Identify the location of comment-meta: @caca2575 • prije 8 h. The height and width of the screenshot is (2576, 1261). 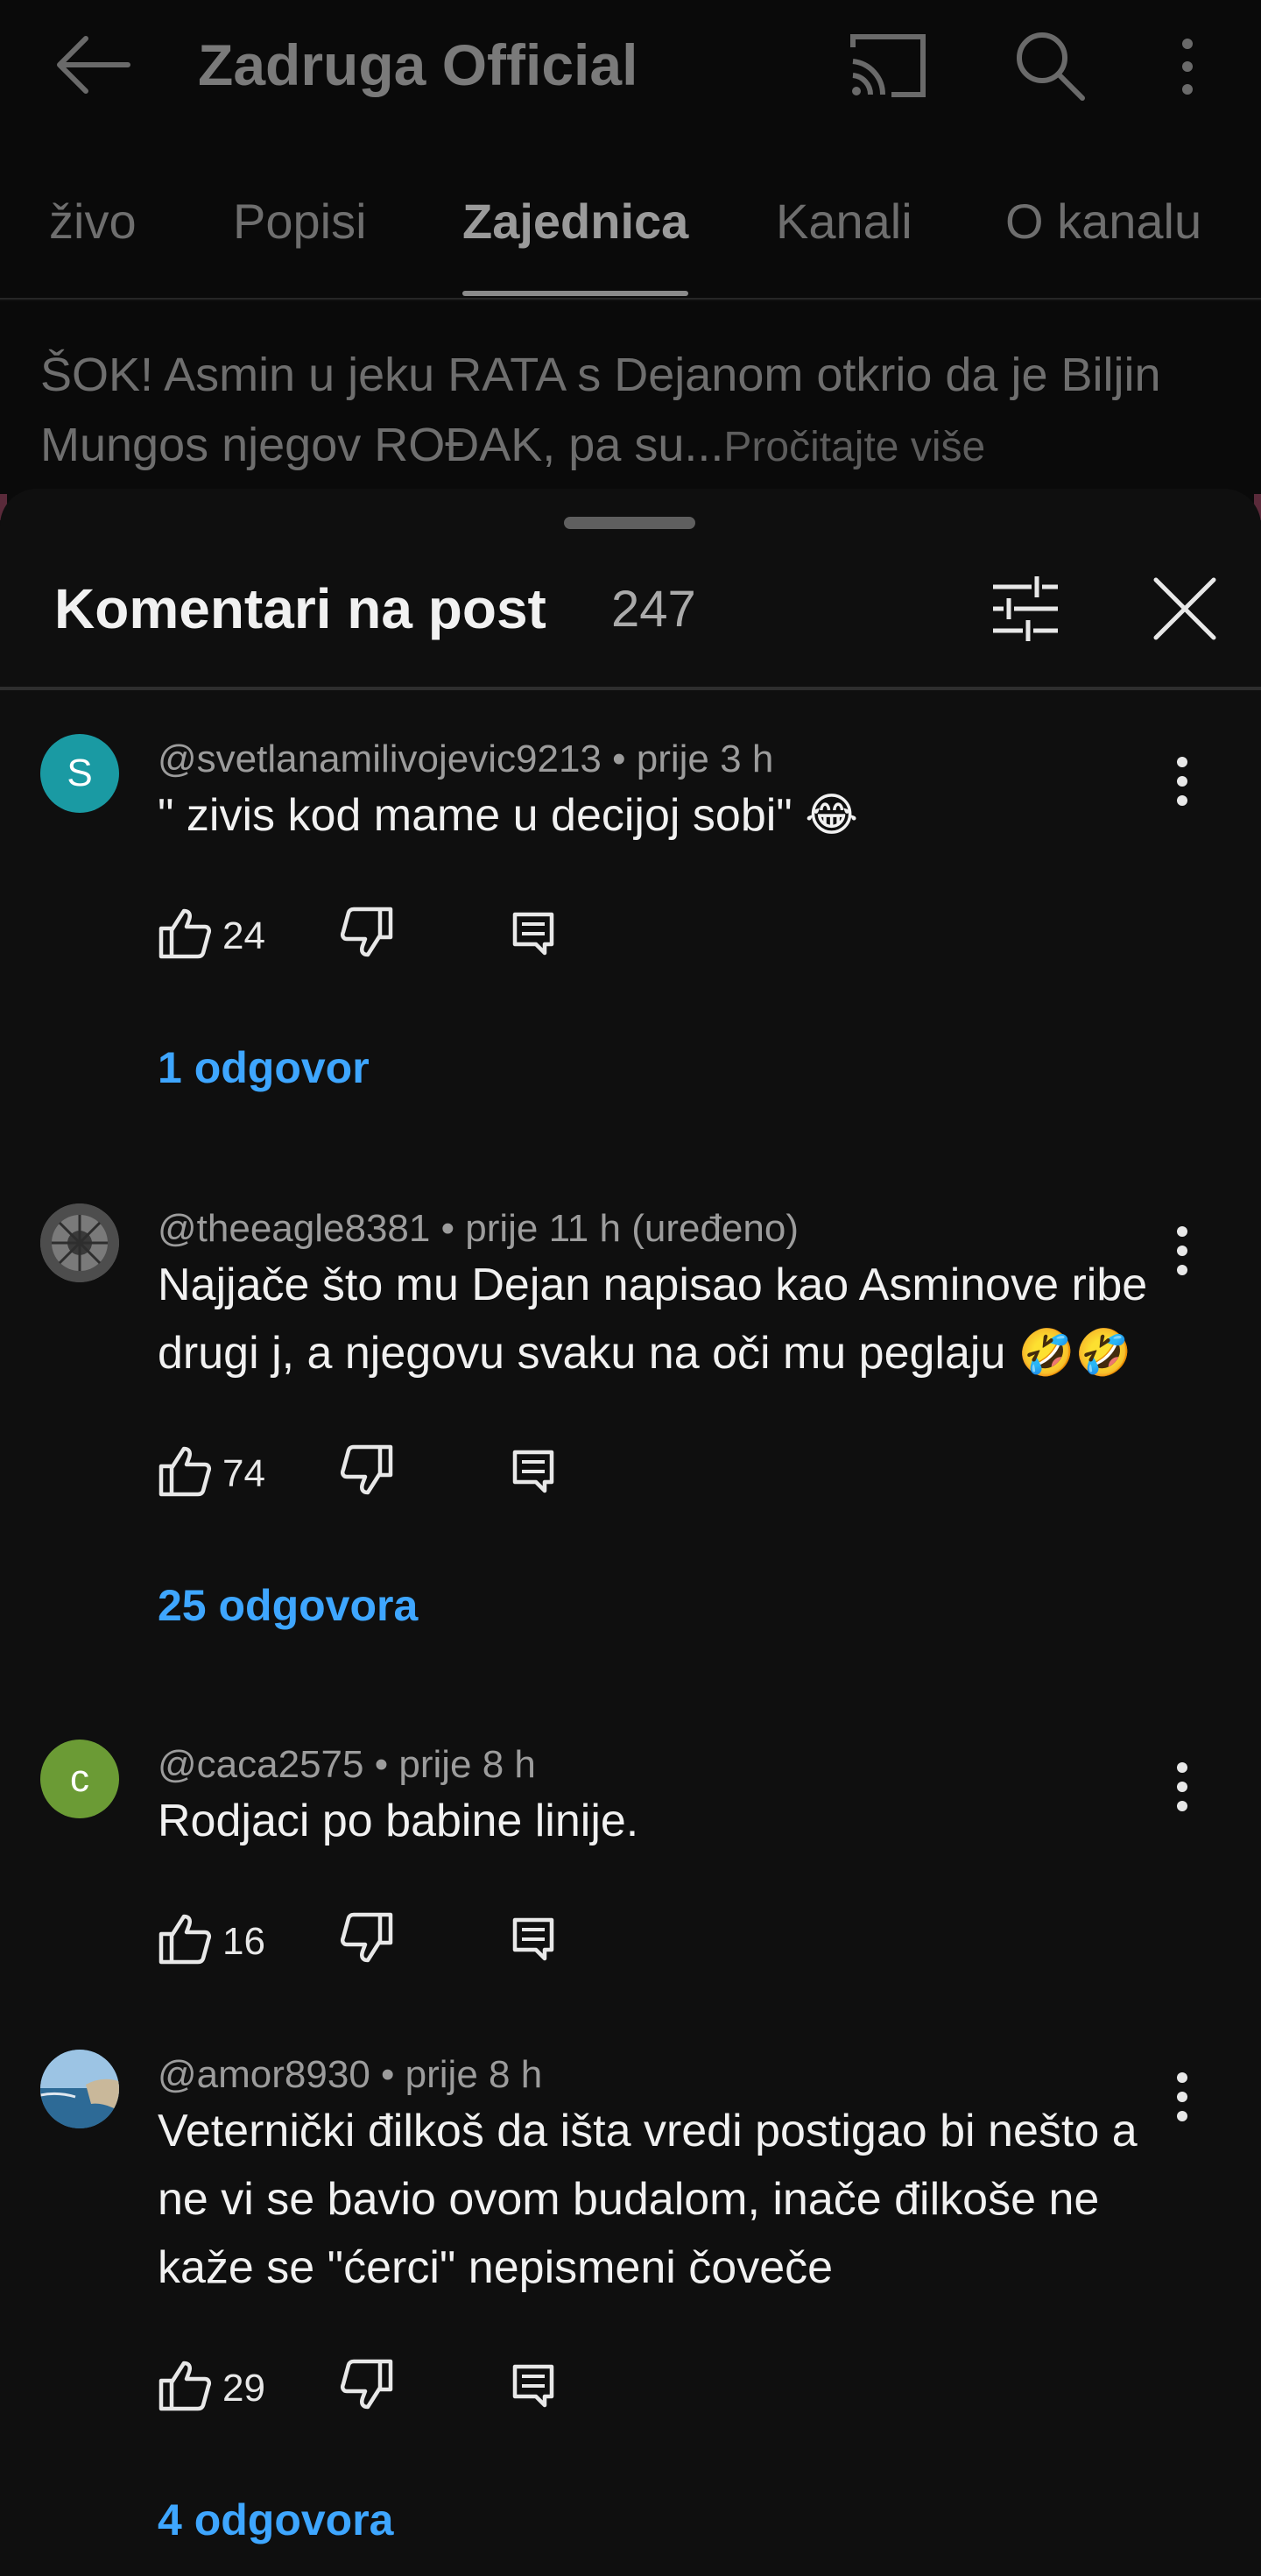
(347, 1764).